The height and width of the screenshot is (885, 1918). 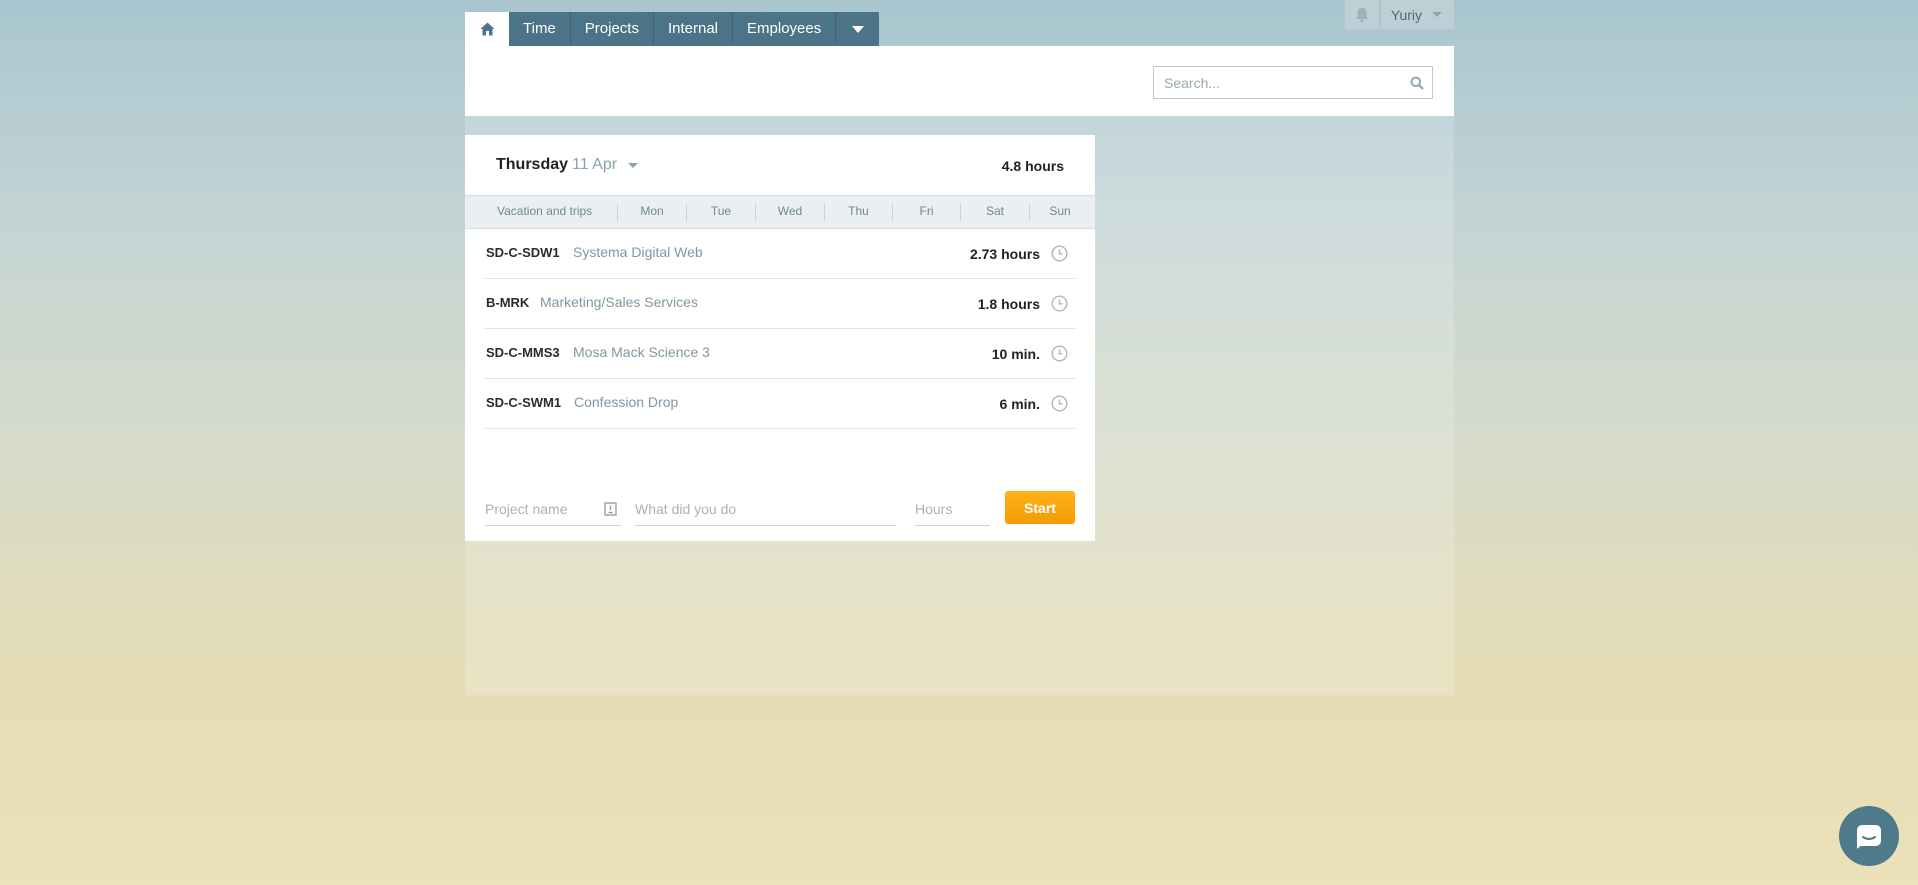 I want to click on user-name: Yuriy, so click(x=1406, y=14).